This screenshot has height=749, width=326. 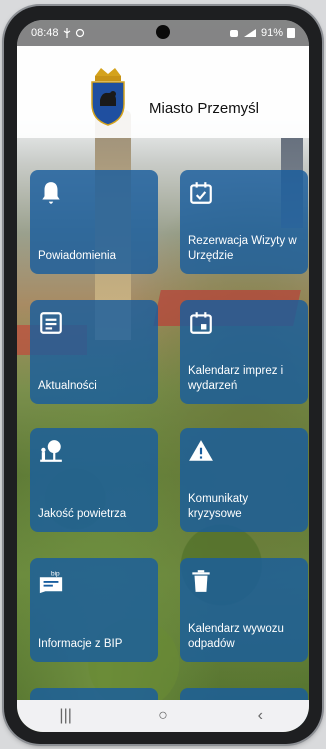 What do you see at coordinates (291, 33) in the screenshot?
I see `battery-icon` at bounding box center [291, 33].